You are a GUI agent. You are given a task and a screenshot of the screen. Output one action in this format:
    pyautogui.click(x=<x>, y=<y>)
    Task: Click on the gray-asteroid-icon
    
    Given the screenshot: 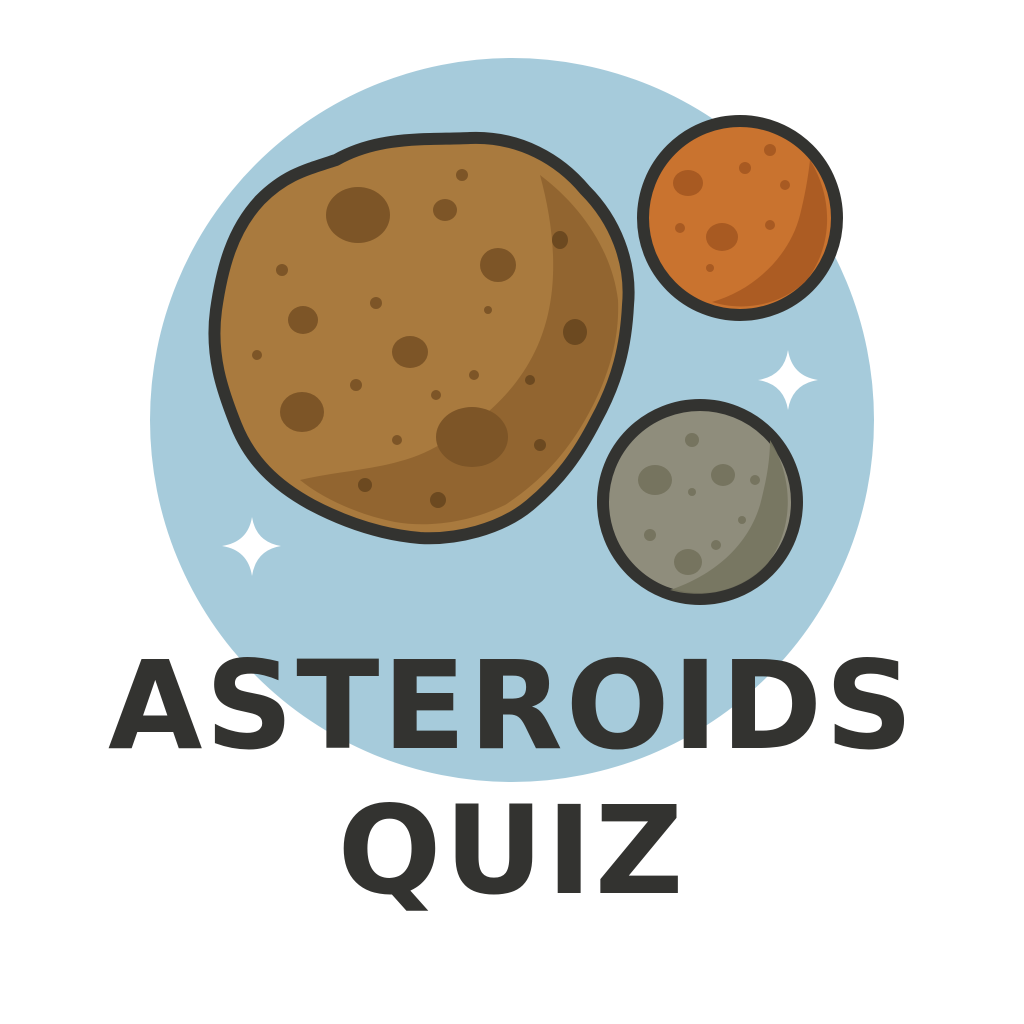 What is the action you would take?
    pyautogui.click(x=700, y=502)
    